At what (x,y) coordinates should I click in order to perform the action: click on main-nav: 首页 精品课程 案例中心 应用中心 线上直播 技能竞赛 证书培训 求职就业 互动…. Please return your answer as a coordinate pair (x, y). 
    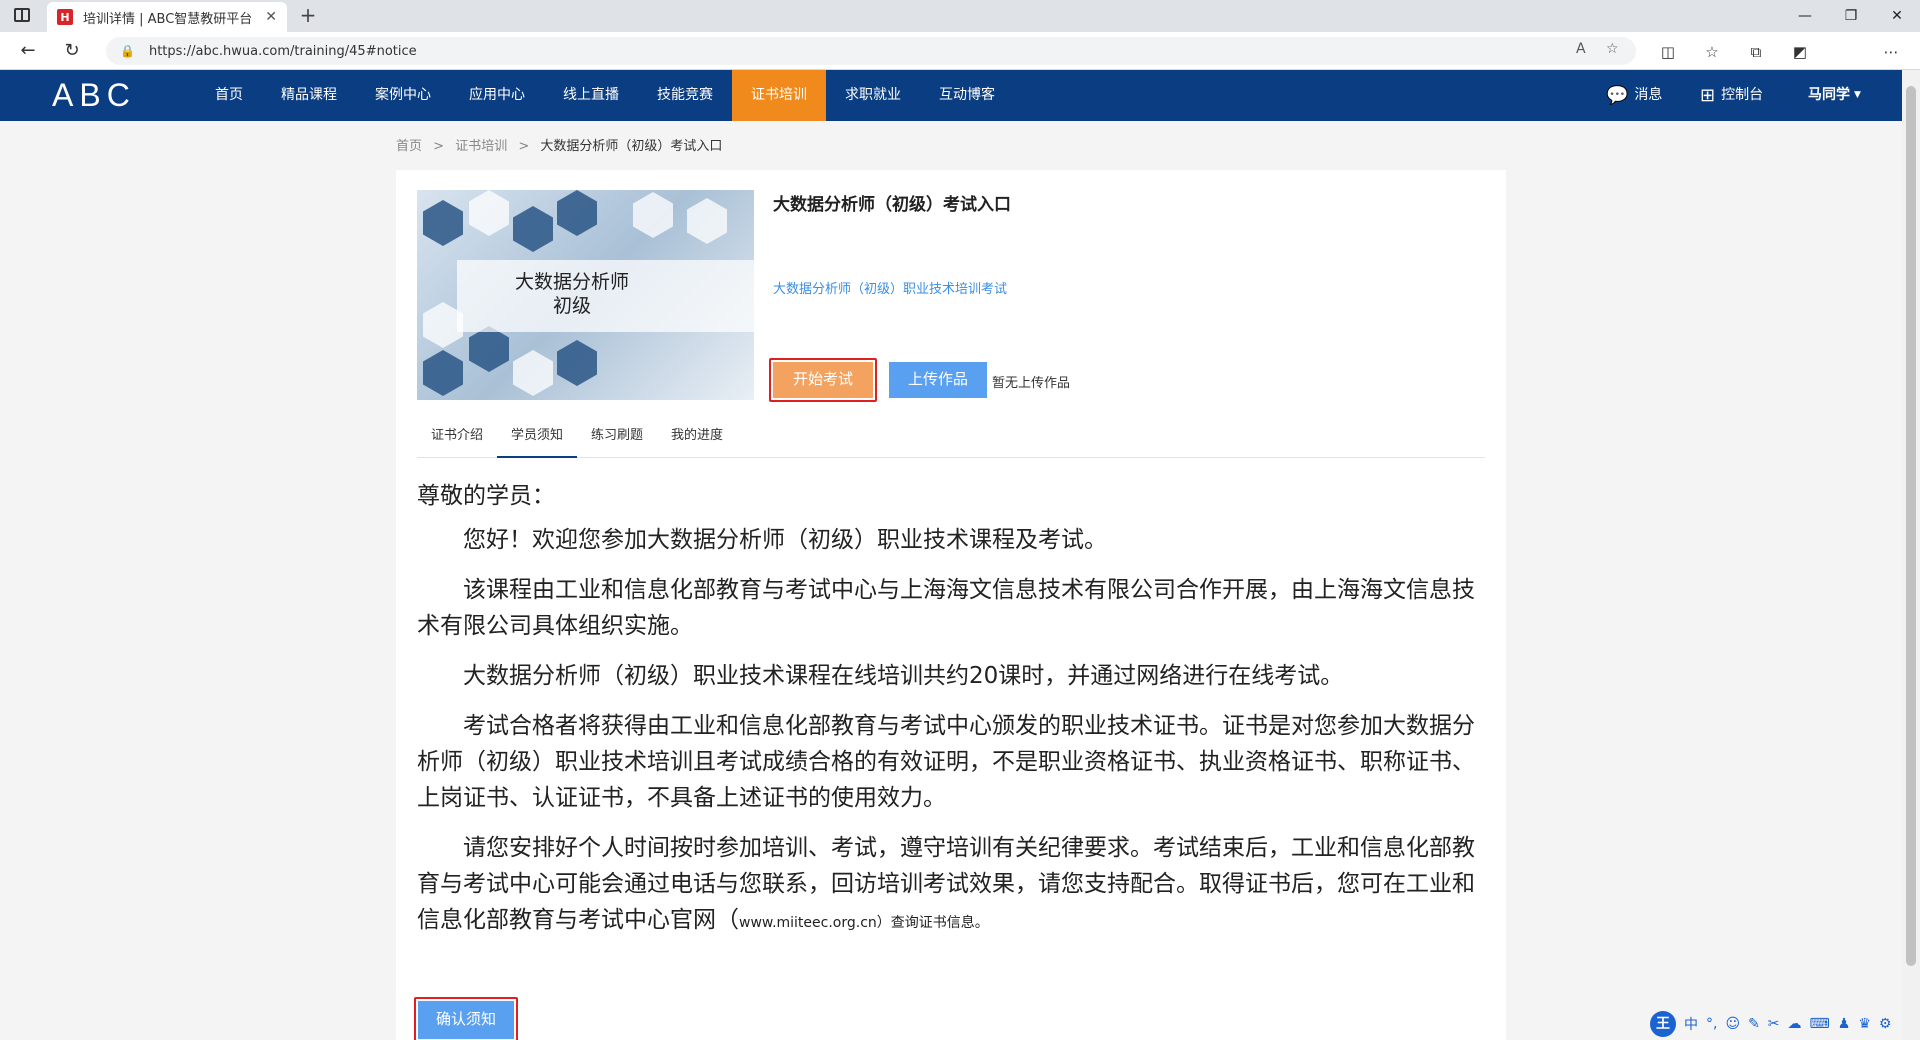
    Looking at the image, I should click on (605, 95).